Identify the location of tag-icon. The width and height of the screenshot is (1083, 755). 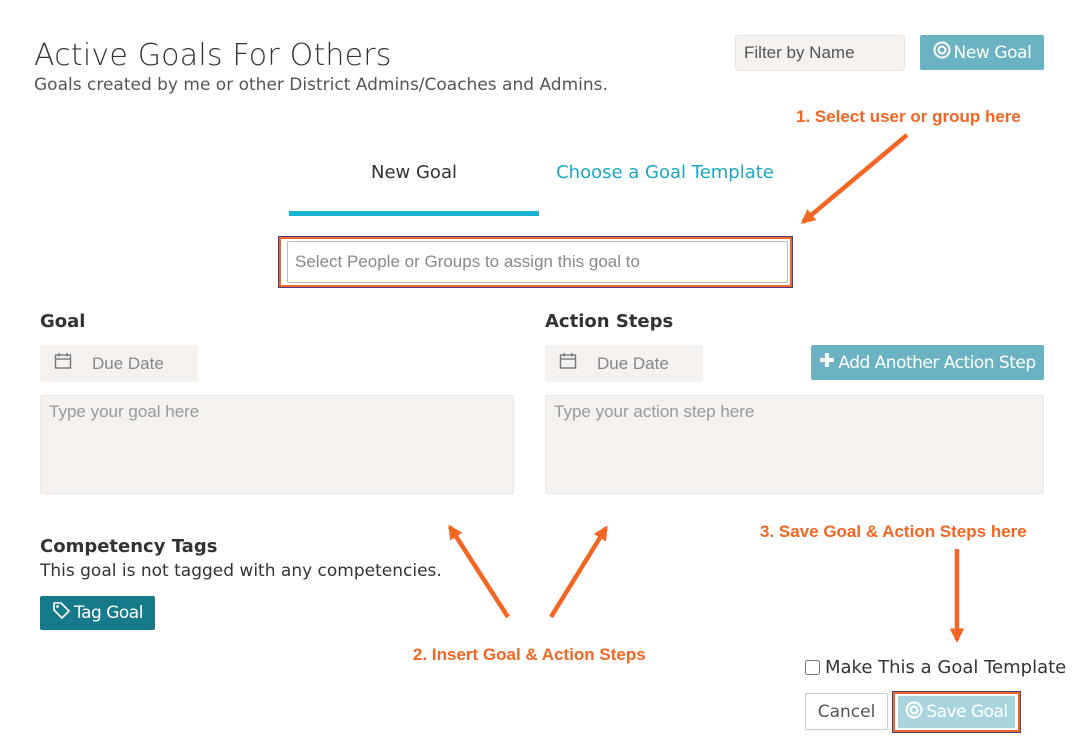
(61, 613).